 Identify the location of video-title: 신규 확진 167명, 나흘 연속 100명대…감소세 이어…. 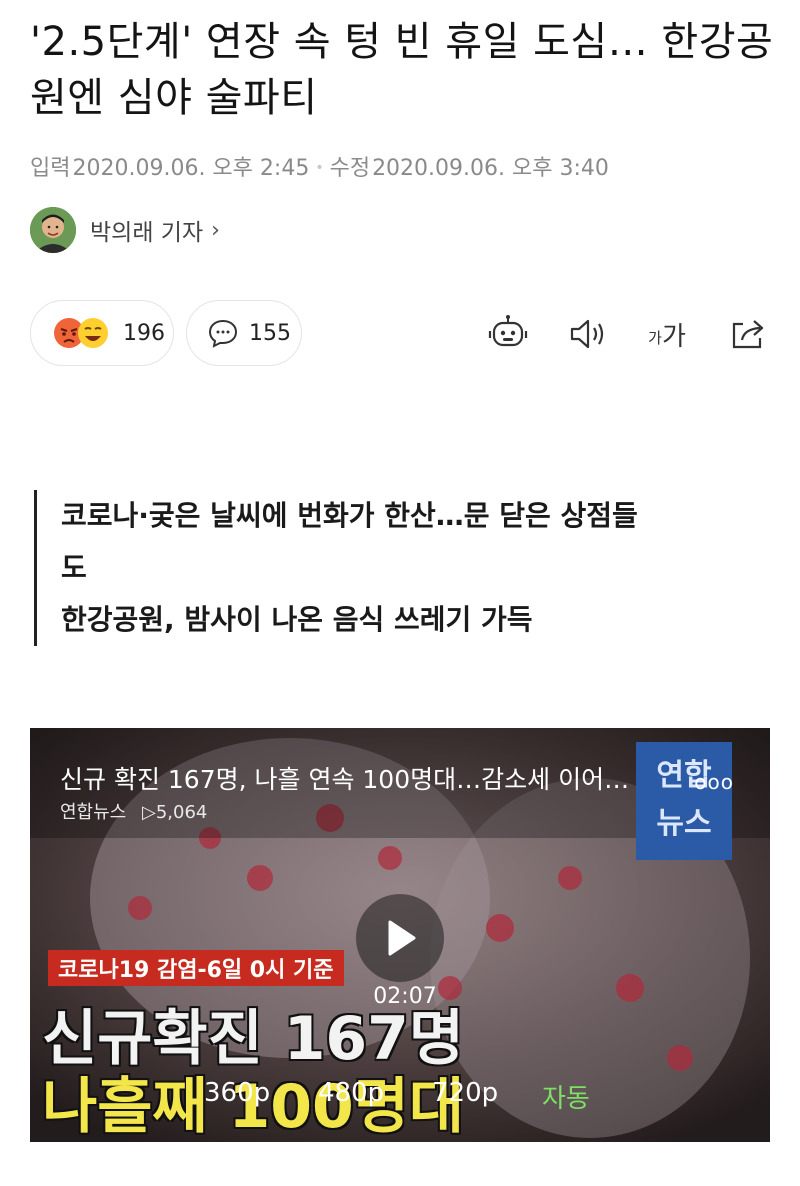
(345, 779).